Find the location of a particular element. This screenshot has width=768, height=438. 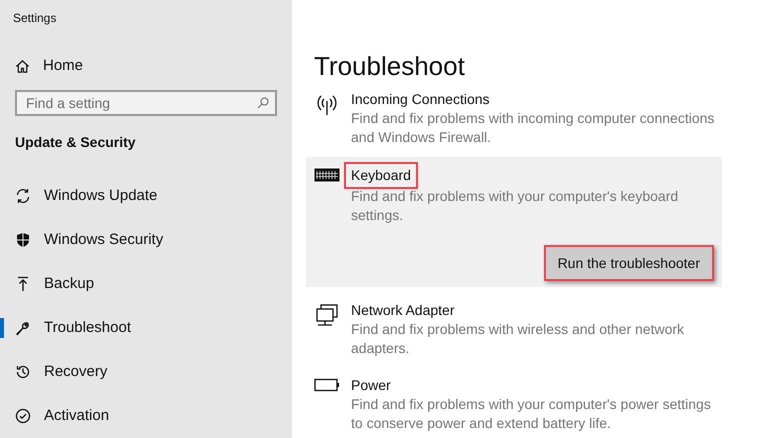

troubleshooter-title: Power is located at coordinates (371, 385).